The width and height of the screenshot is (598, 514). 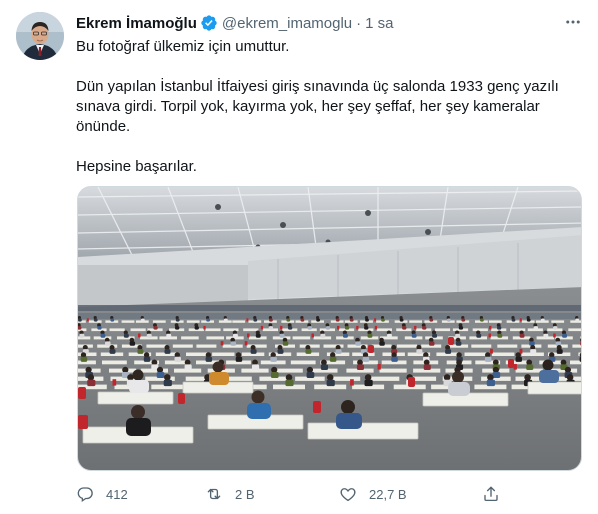 I want to click on author-handle: @ekrem_imamoglu, so click(x=287, y=23).